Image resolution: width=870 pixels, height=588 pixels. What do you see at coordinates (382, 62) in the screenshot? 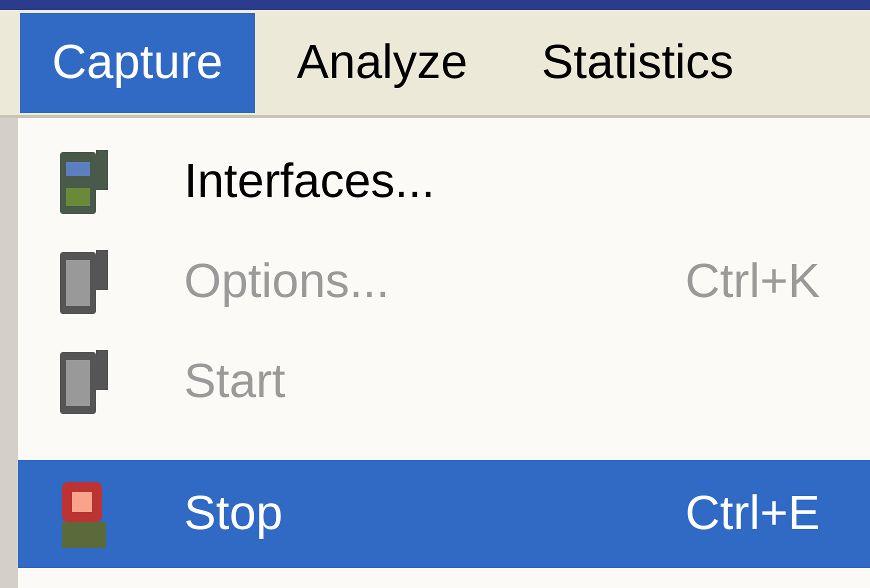
I see `menu-bar-item: Analyze` at bounding box center [382, 62].